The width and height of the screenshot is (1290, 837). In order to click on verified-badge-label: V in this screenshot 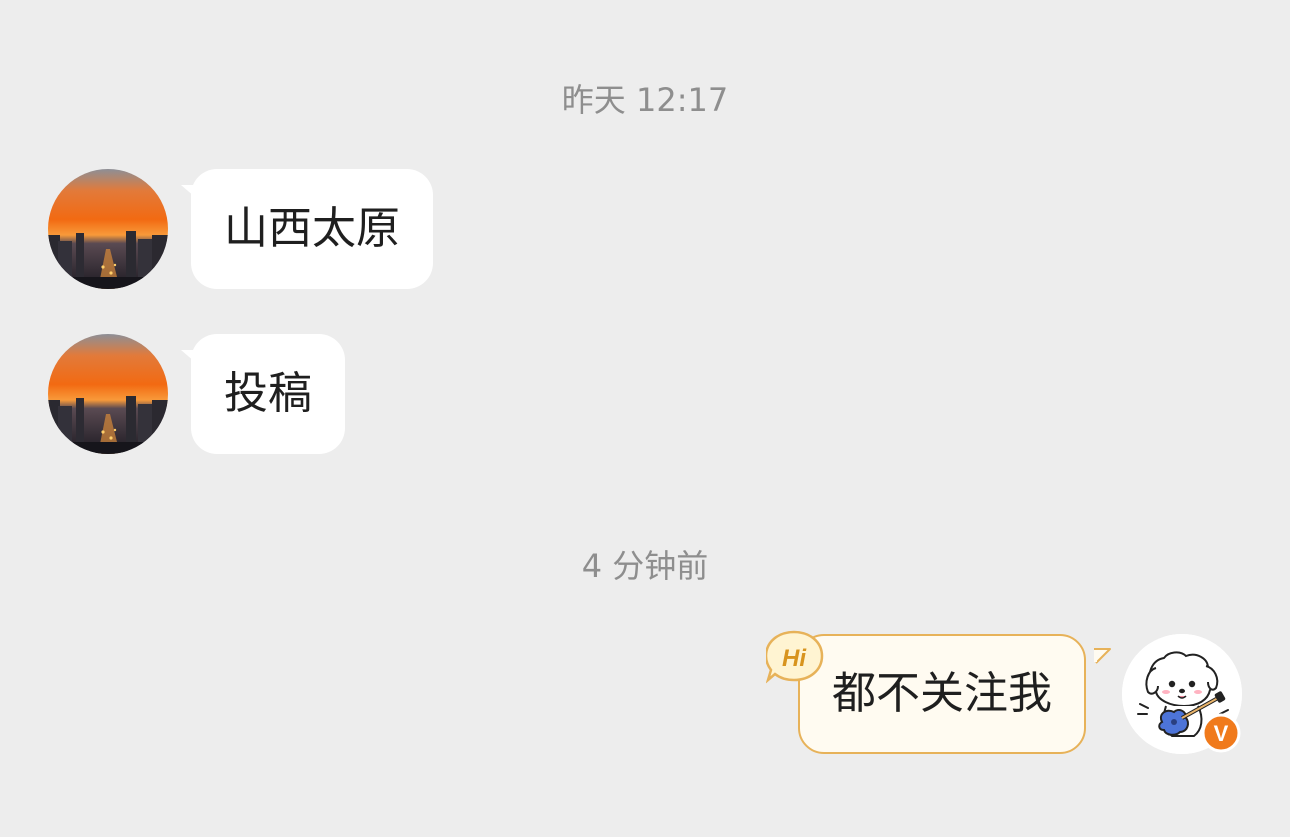, I will do `click(1221, 733)`.